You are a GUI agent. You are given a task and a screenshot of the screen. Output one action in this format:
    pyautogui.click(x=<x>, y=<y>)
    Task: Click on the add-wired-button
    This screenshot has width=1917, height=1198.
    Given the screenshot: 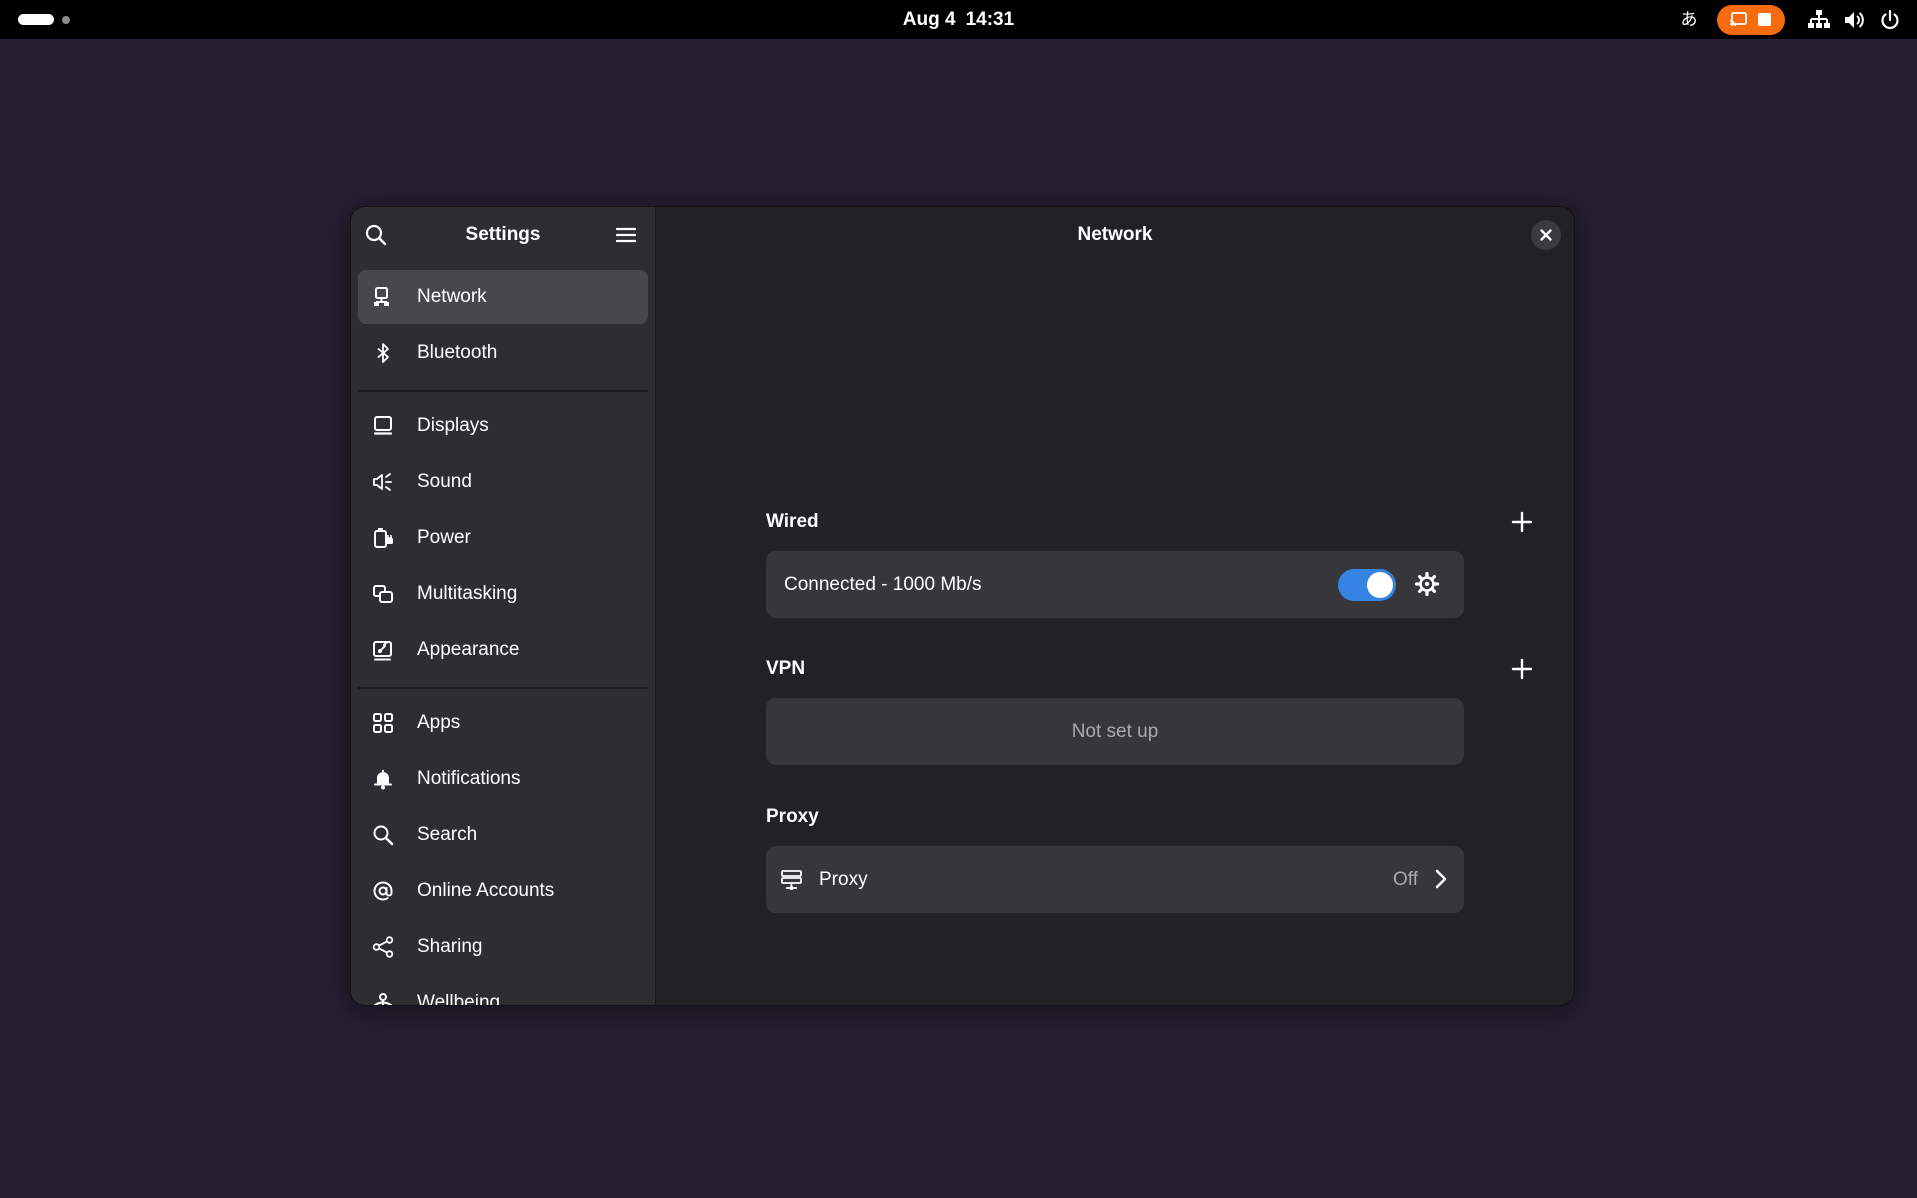 What is the action you would take?
    pyautogui.click(x=1522, y=522)
    